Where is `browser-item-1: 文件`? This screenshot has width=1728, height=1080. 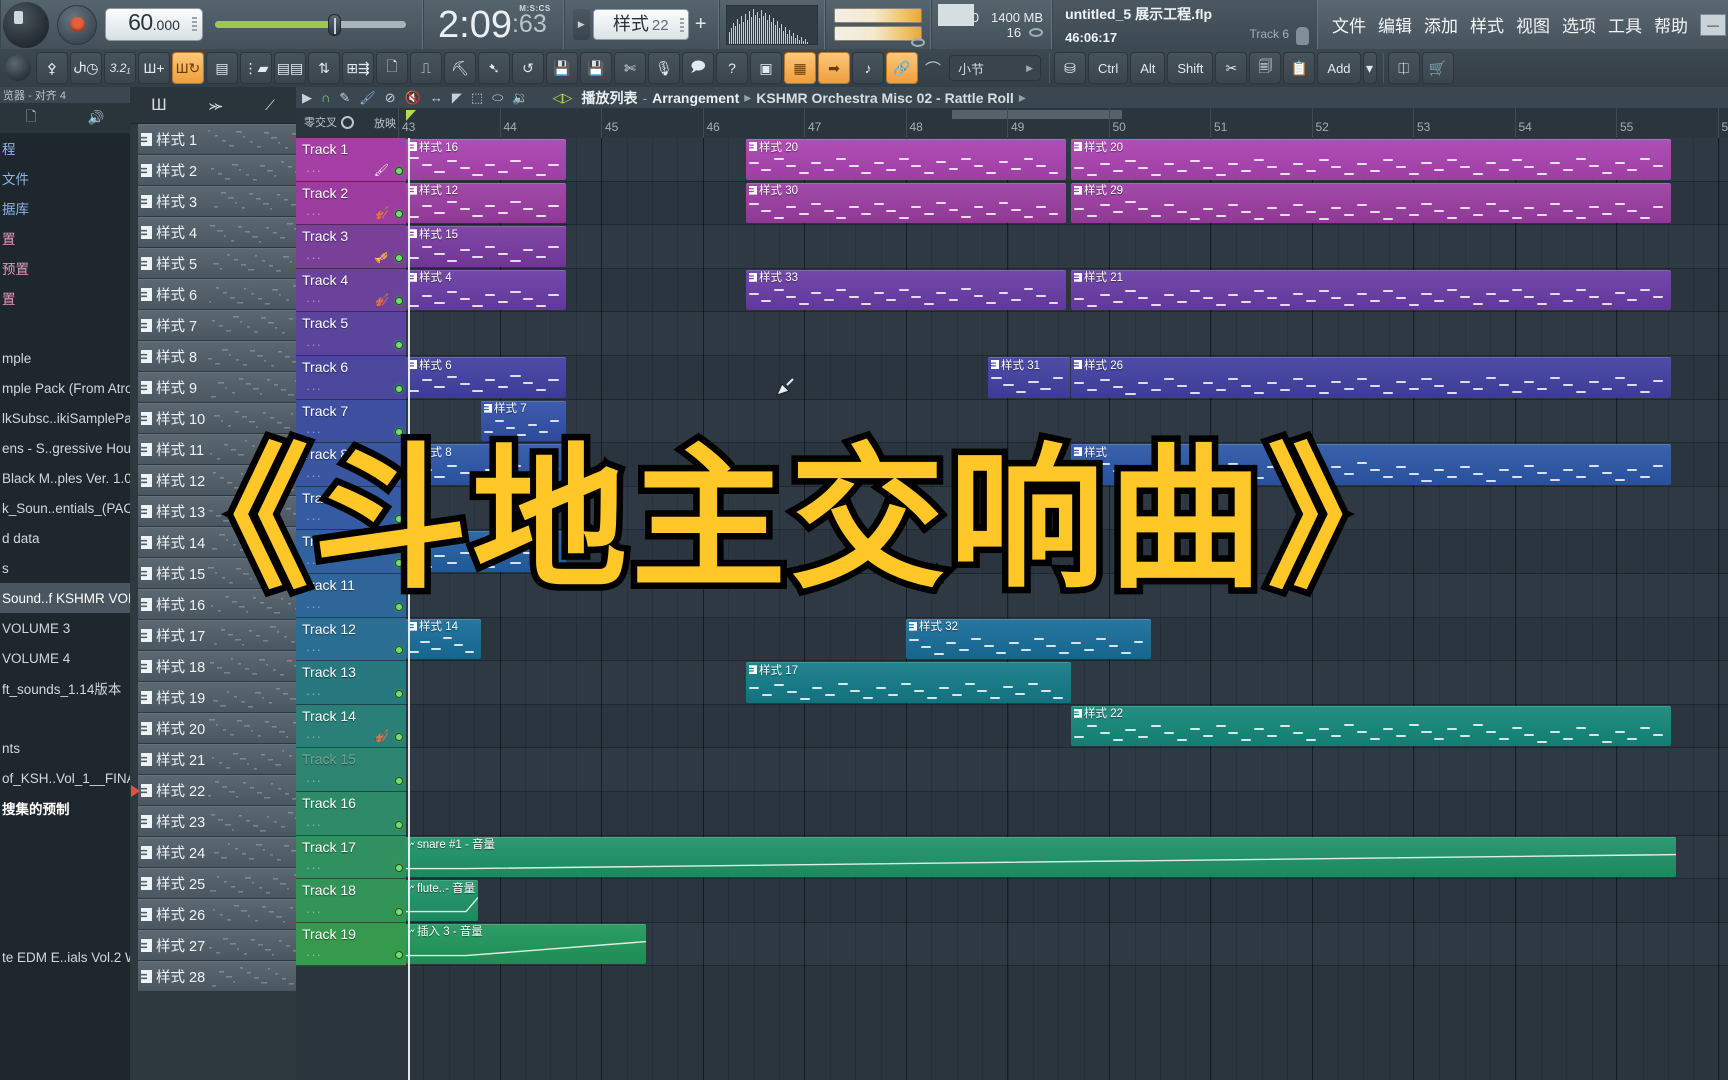 browser-item-1: 文件 is located at coordinates (65, 178).